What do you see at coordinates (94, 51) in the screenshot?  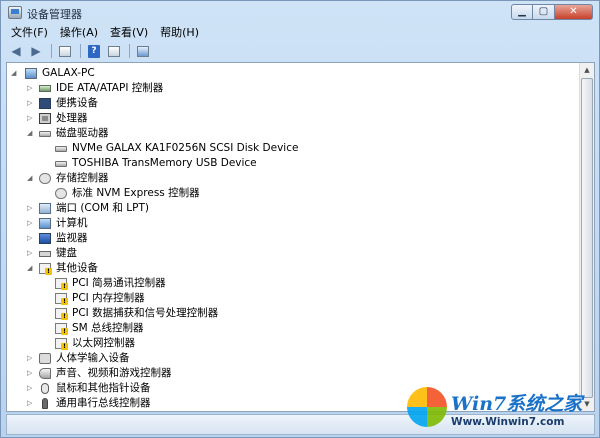 I see `help-icon: ?` at bounding box center [94, 51].